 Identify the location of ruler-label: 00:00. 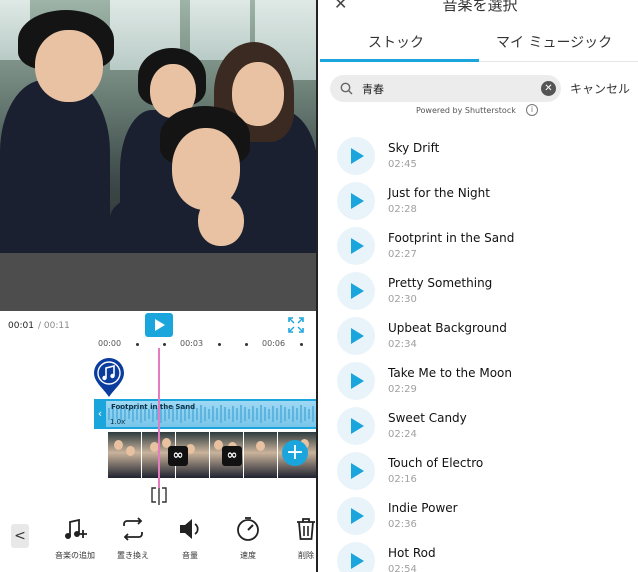
(110, 343).